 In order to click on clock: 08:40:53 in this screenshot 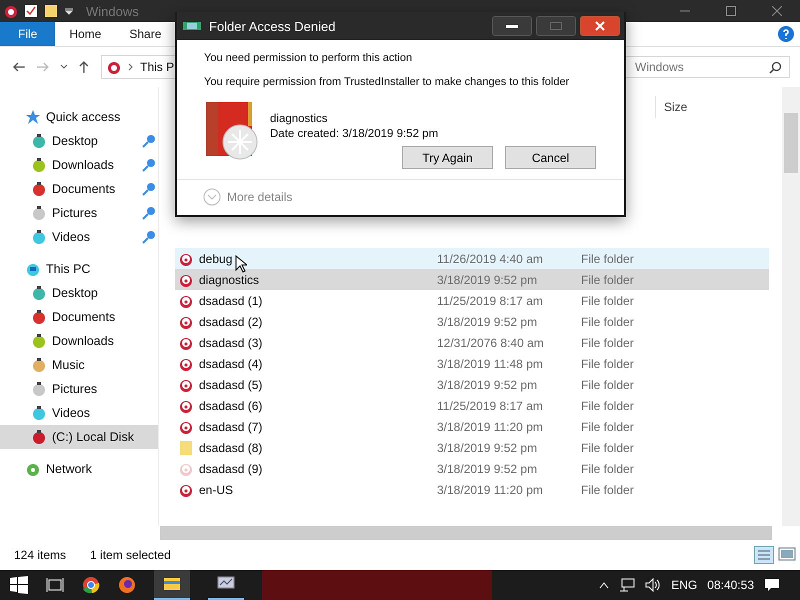, I will do `click(730, 585)`.